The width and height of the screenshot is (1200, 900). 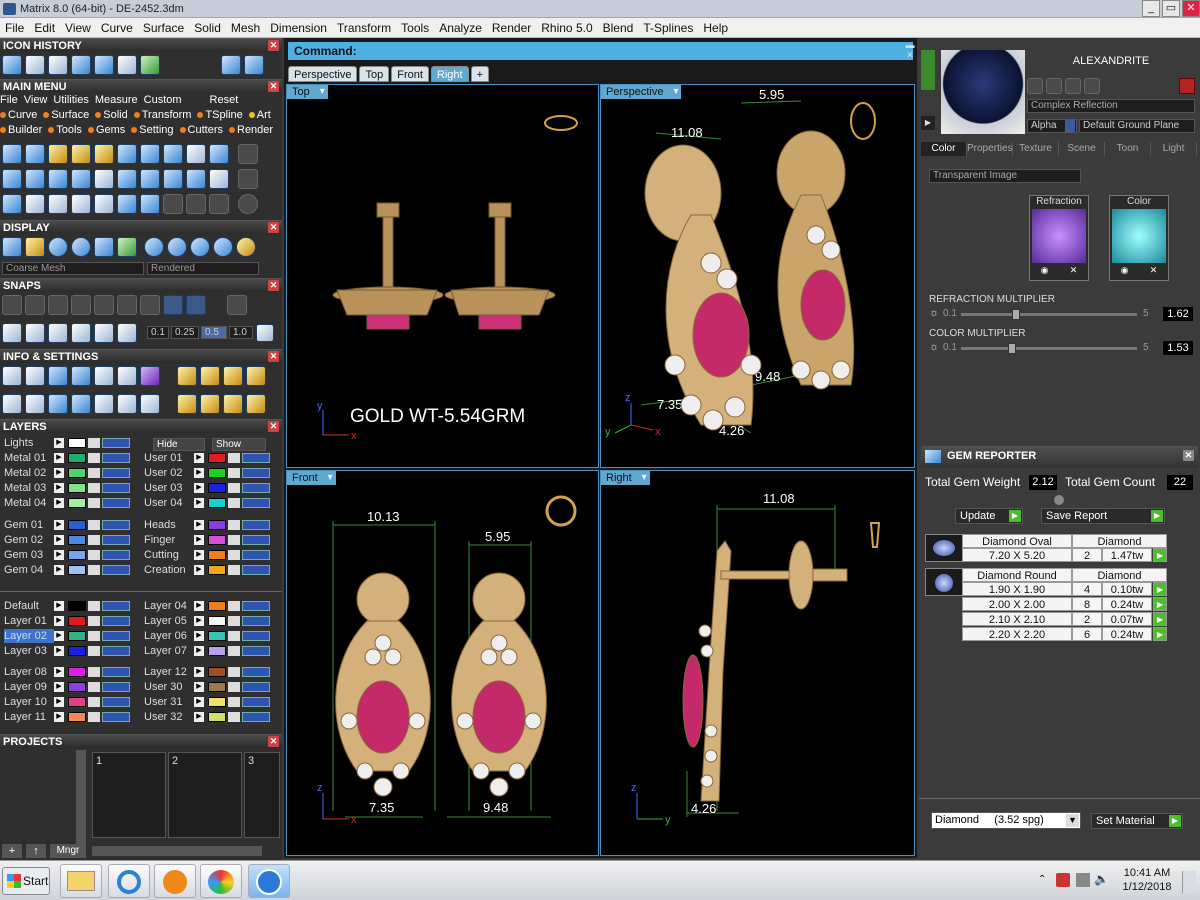 I want to click on layer-row: Gem 02 ▶, so click(x=69, y=540).